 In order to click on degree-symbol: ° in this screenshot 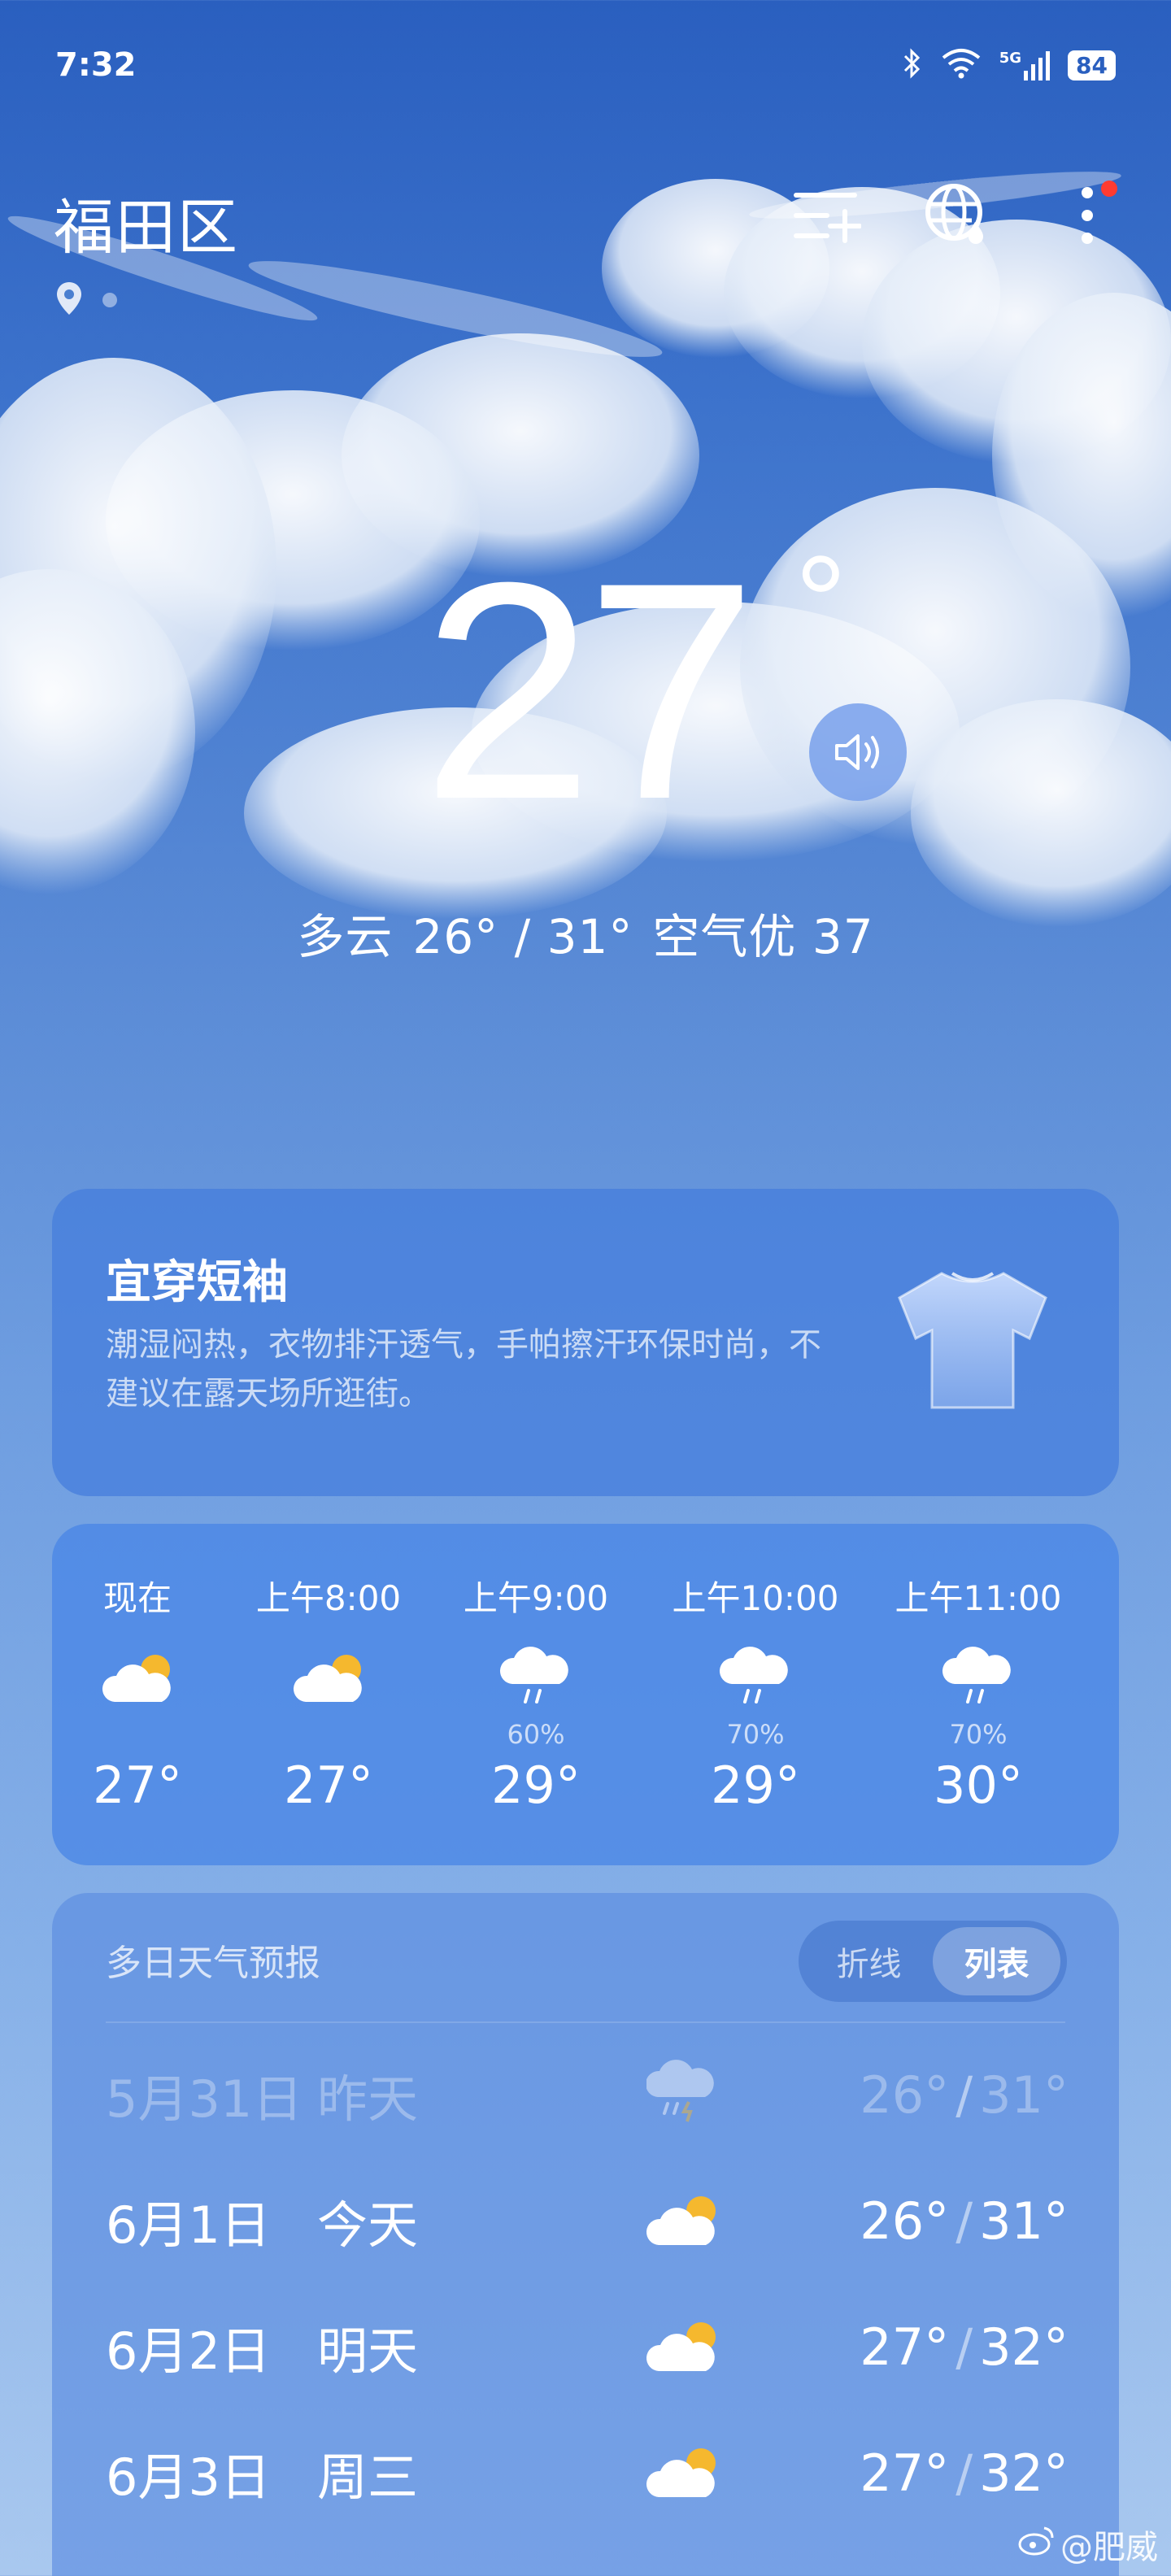, I will do `click(820, 602)`.